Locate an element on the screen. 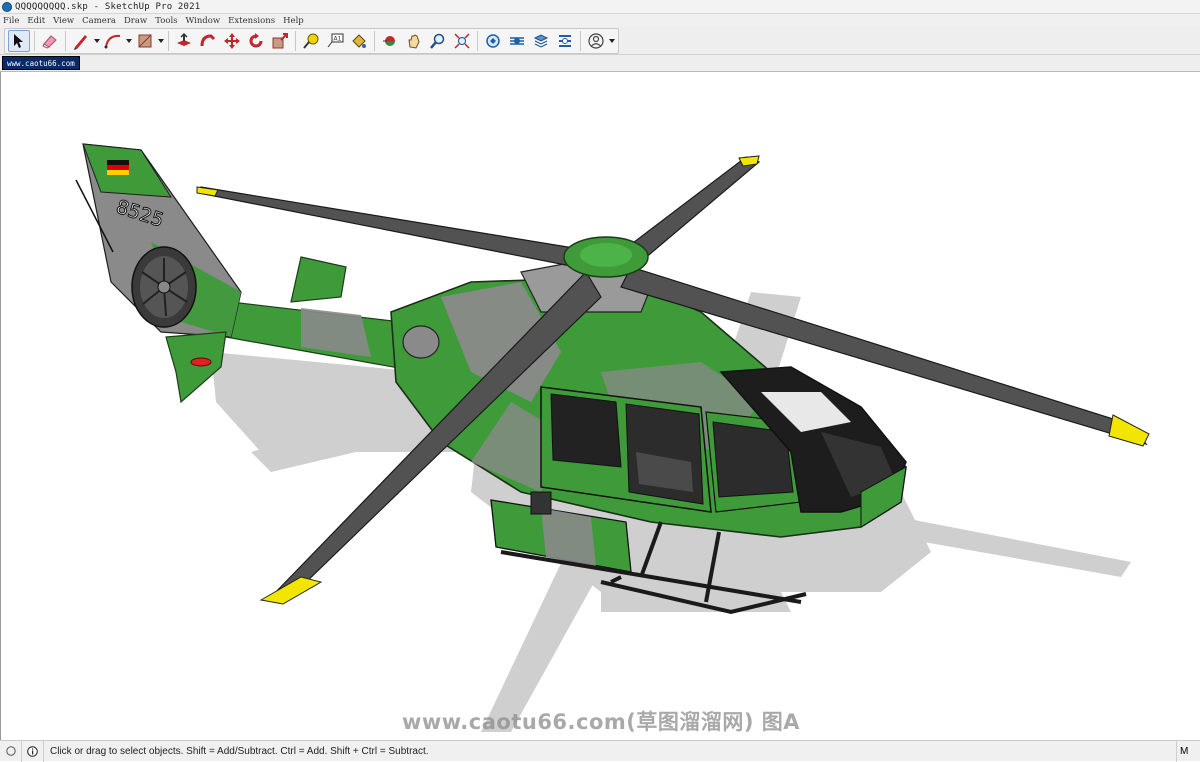 This screenshot has height=762, width=1200. status-geolocation-cell is located at coordinates (11, 751).